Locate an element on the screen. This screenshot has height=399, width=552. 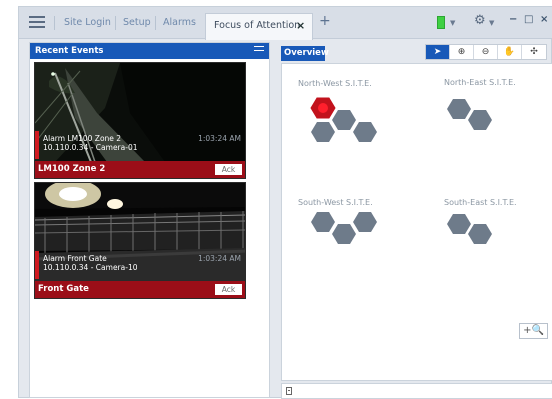
document-icon is located at coordinates (289, 391).